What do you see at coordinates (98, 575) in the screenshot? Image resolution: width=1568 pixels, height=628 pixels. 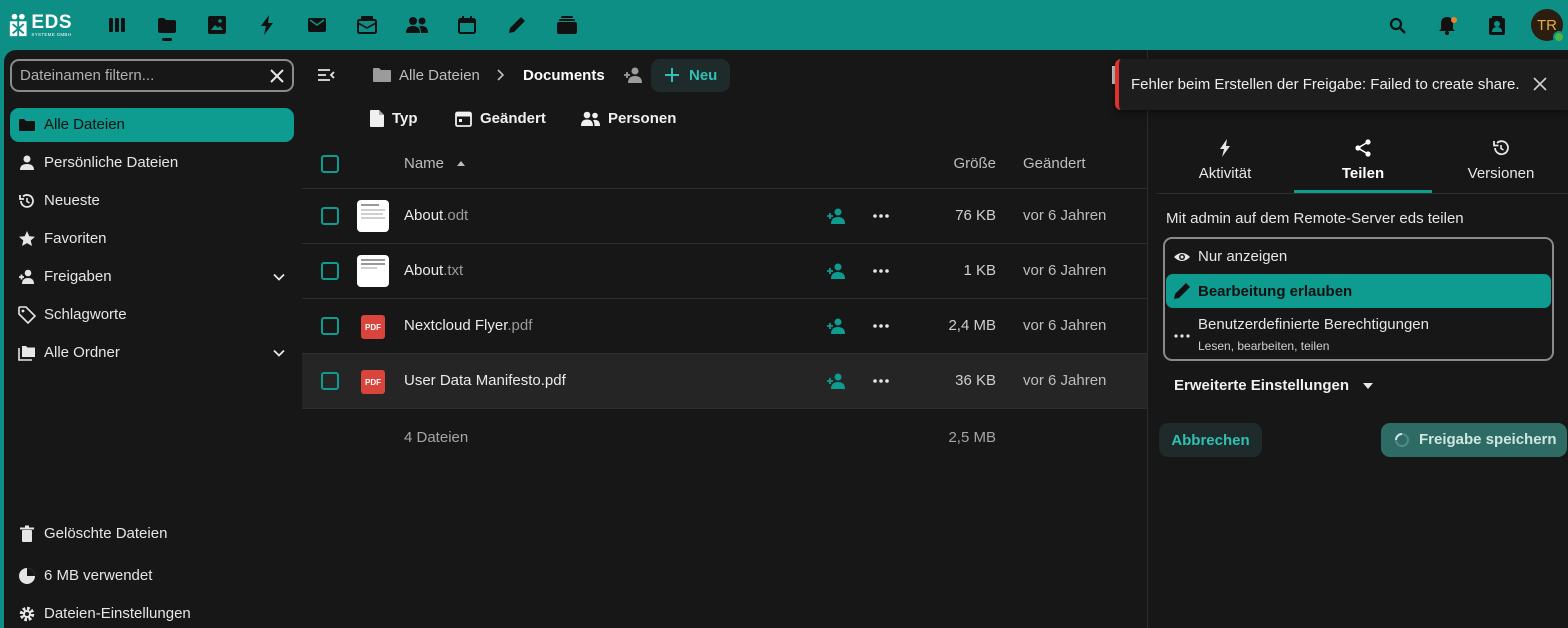 I see `nav-label: 6 MB verwendet` at bounding box center [98, 575].